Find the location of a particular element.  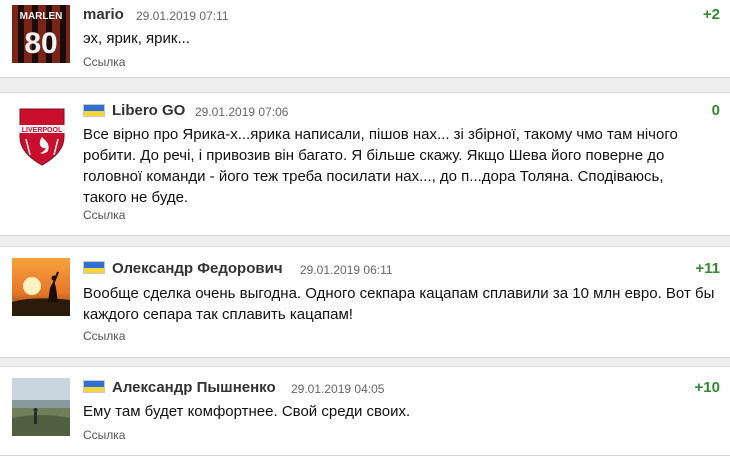

comment-score: +2 is located at coordinates (711, 14).